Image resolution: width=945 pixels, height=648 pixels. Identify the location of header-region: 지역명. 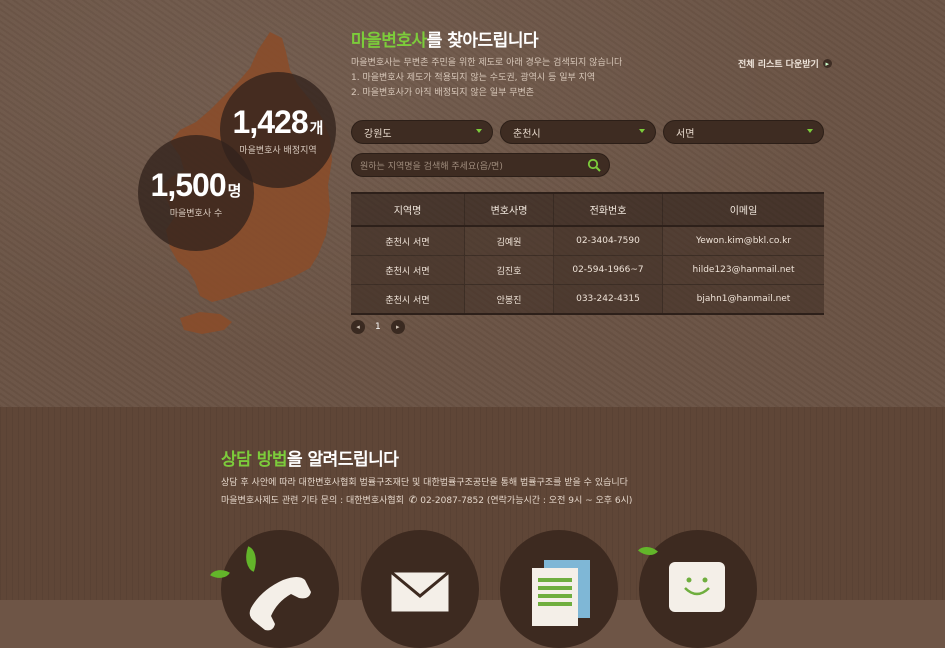
(408, 209).